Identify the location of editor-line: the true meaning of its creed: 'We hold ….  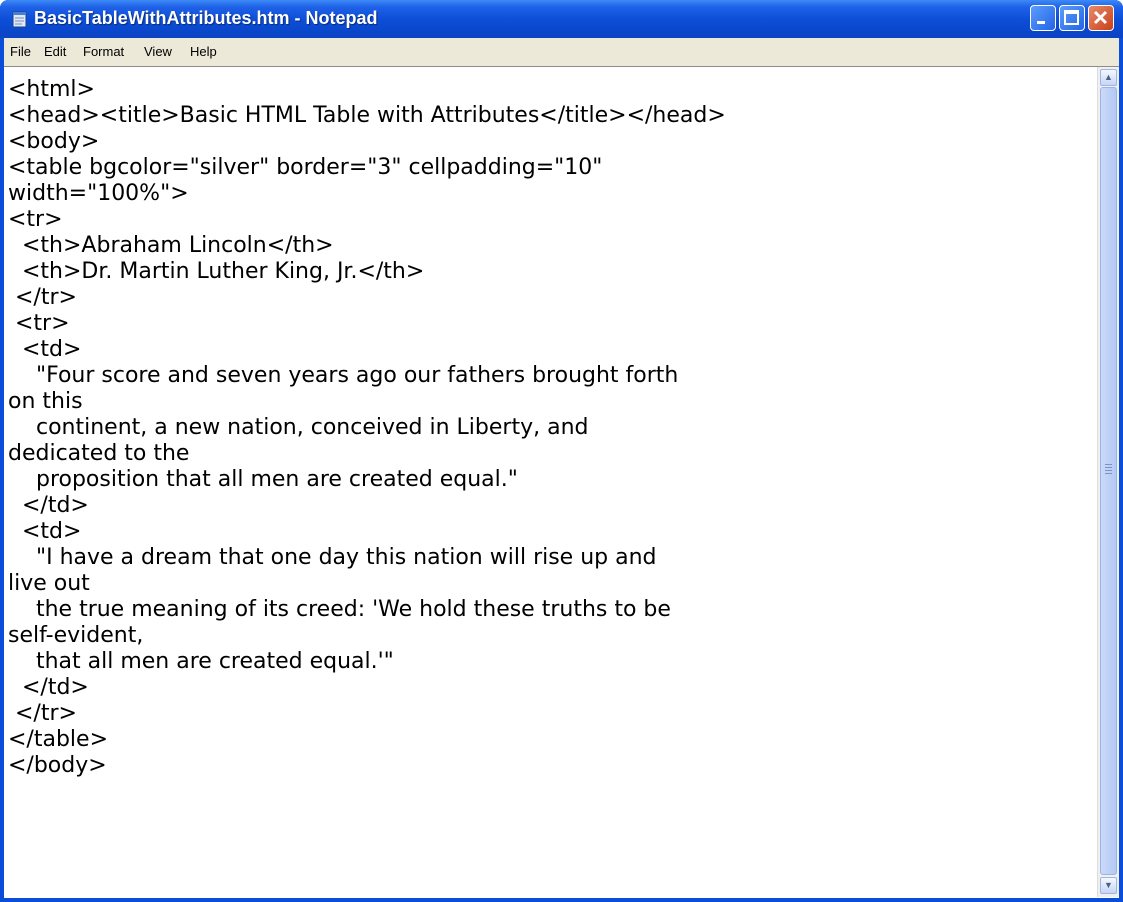
(339, 609).